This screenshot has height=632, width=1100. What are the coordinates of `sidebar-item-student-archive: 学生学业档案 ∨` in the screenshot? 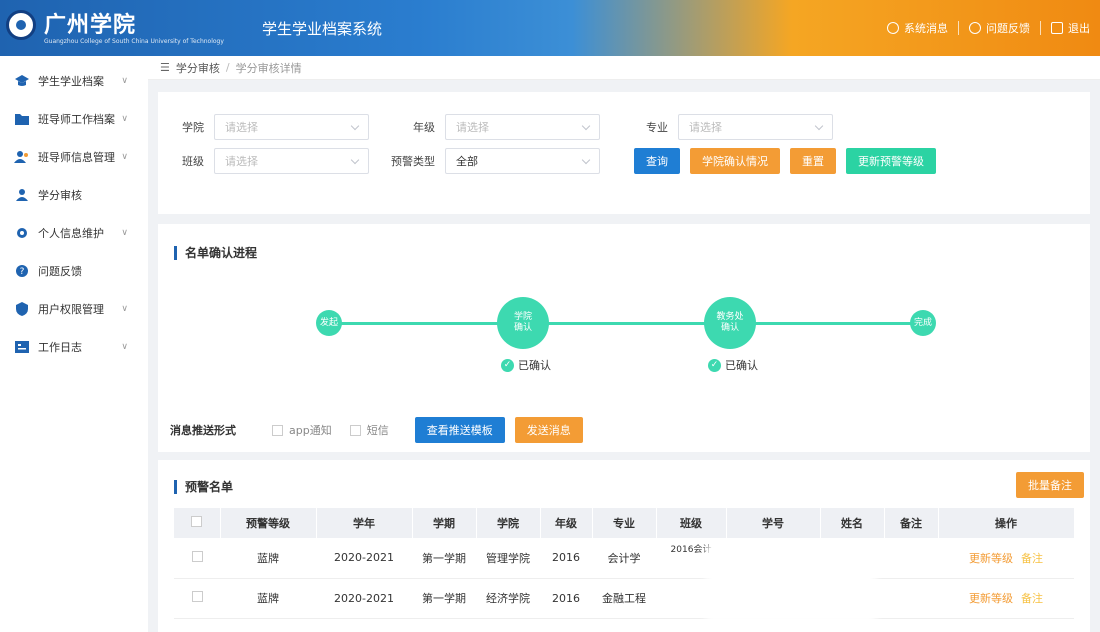 It's located at (74, 81).